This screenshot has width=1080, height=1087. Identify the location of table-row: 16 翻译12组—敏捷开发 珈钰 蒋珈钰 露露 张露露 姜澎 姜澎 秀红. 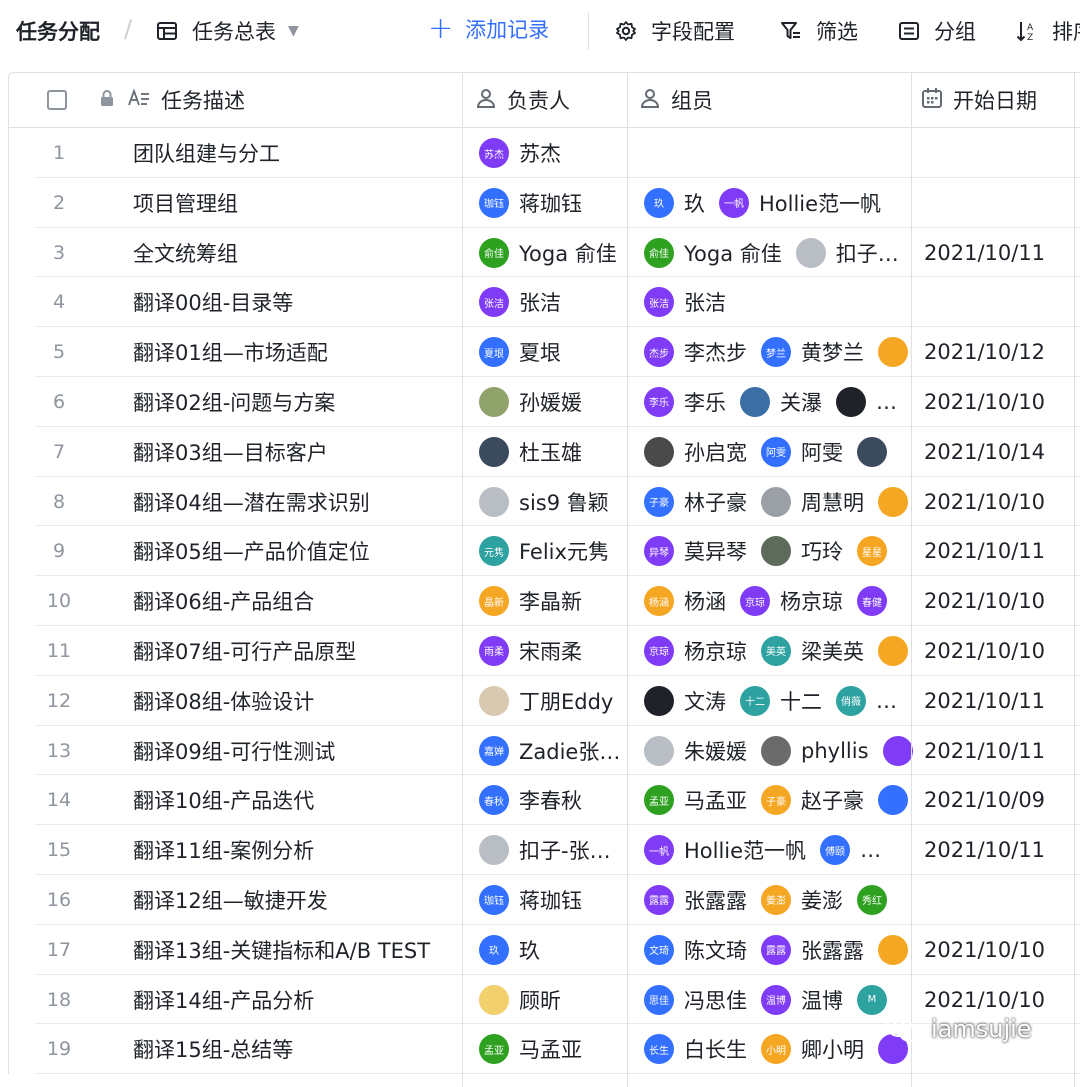
(544, 900).